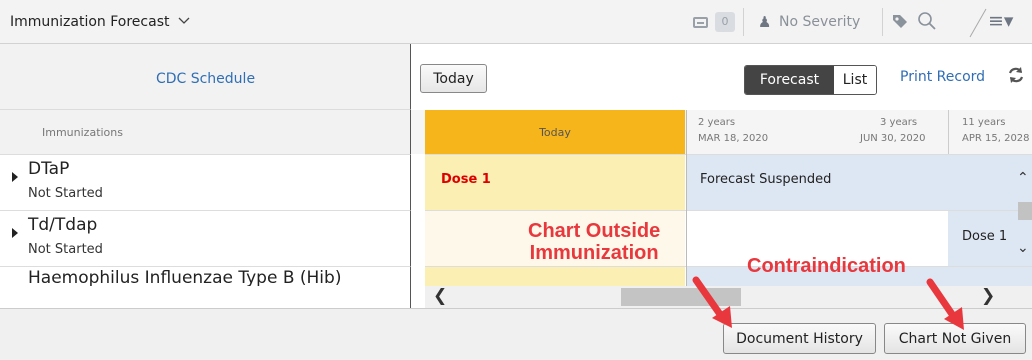 This screenshot has width=1032, height=360. Describe the element at coordinates (1025, 211) in the screenshot. I see `vertical-scrollbar-thumb` at that location.